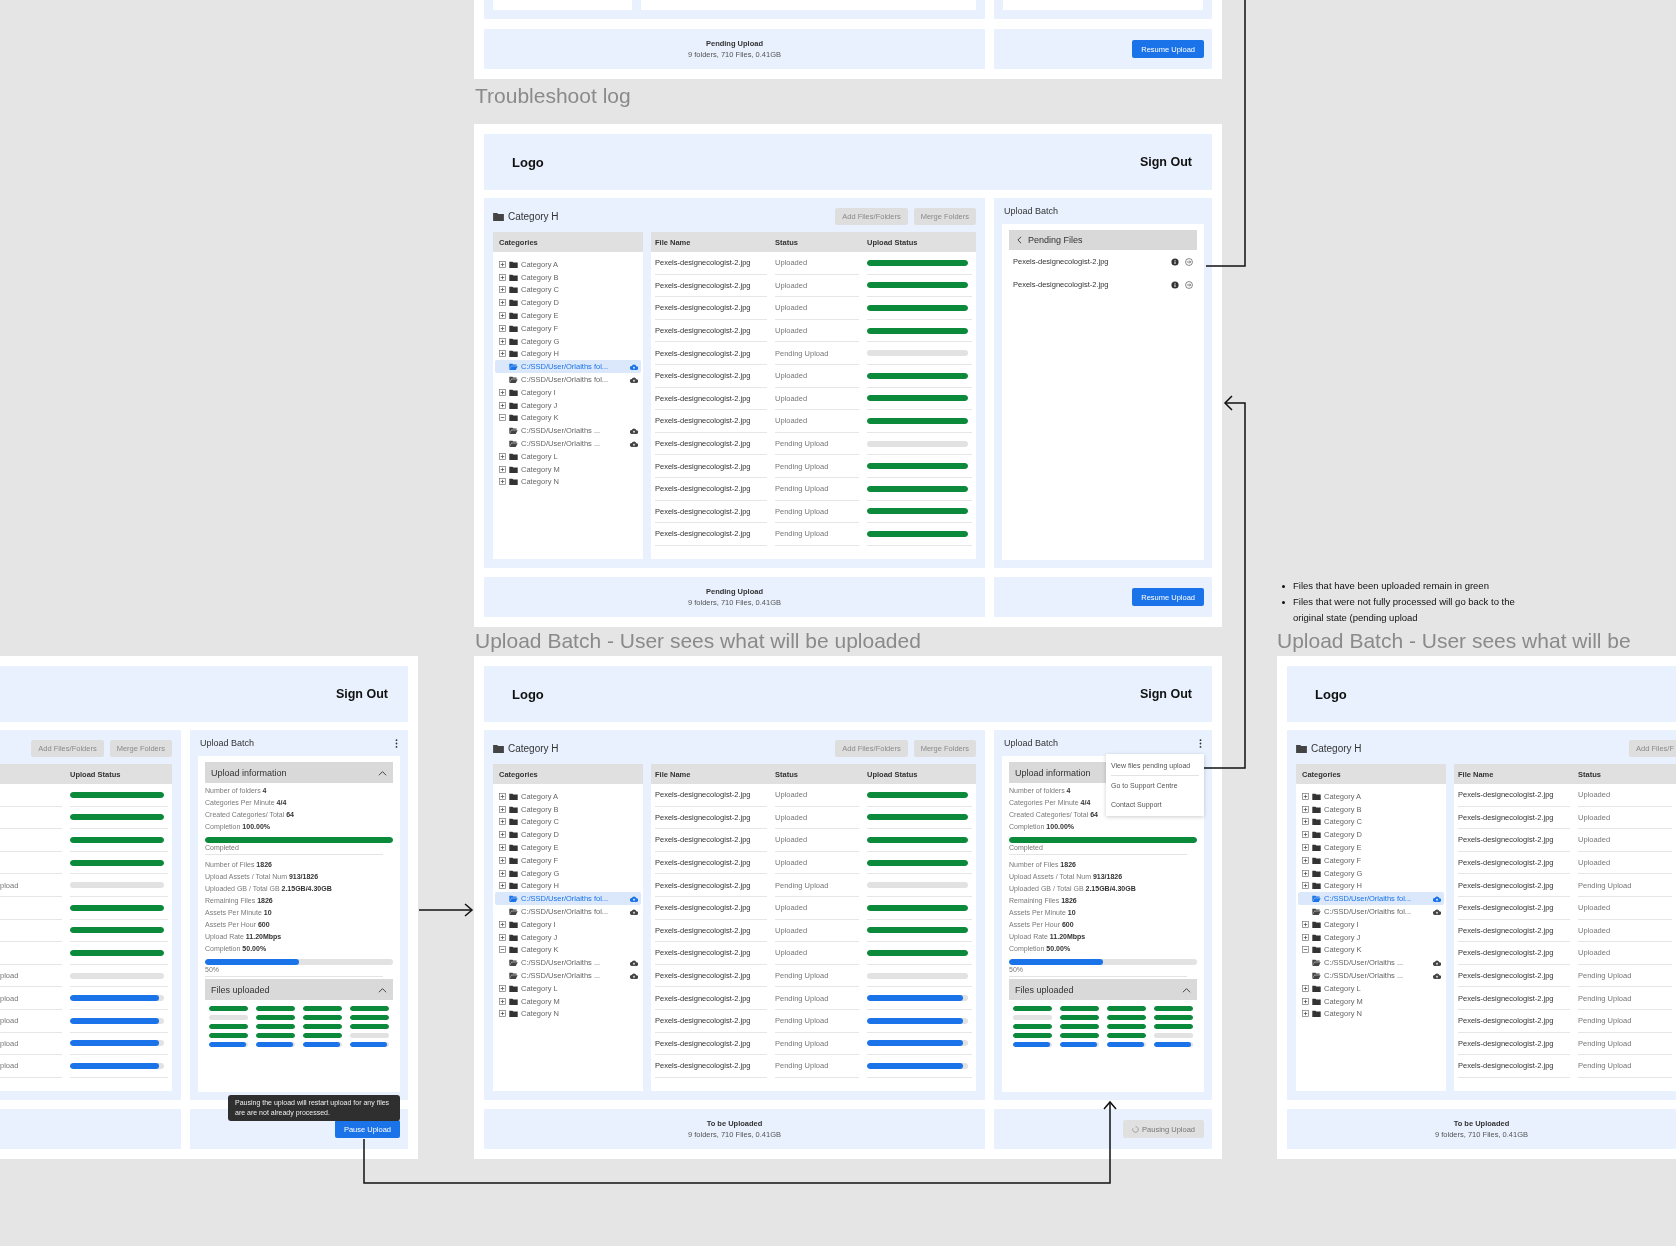  What do you see at coordinates (1404, 610) in the screenshot?
I see `note-text: Files that were not fully processed will go back to the original state (pending upload` at bounding box center [1404, 610].